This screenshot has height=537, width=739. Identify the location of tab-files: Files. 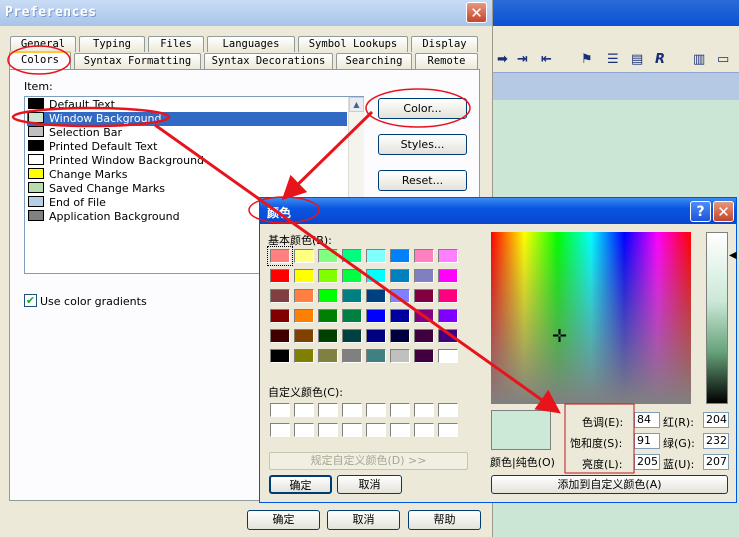
(176, 44).